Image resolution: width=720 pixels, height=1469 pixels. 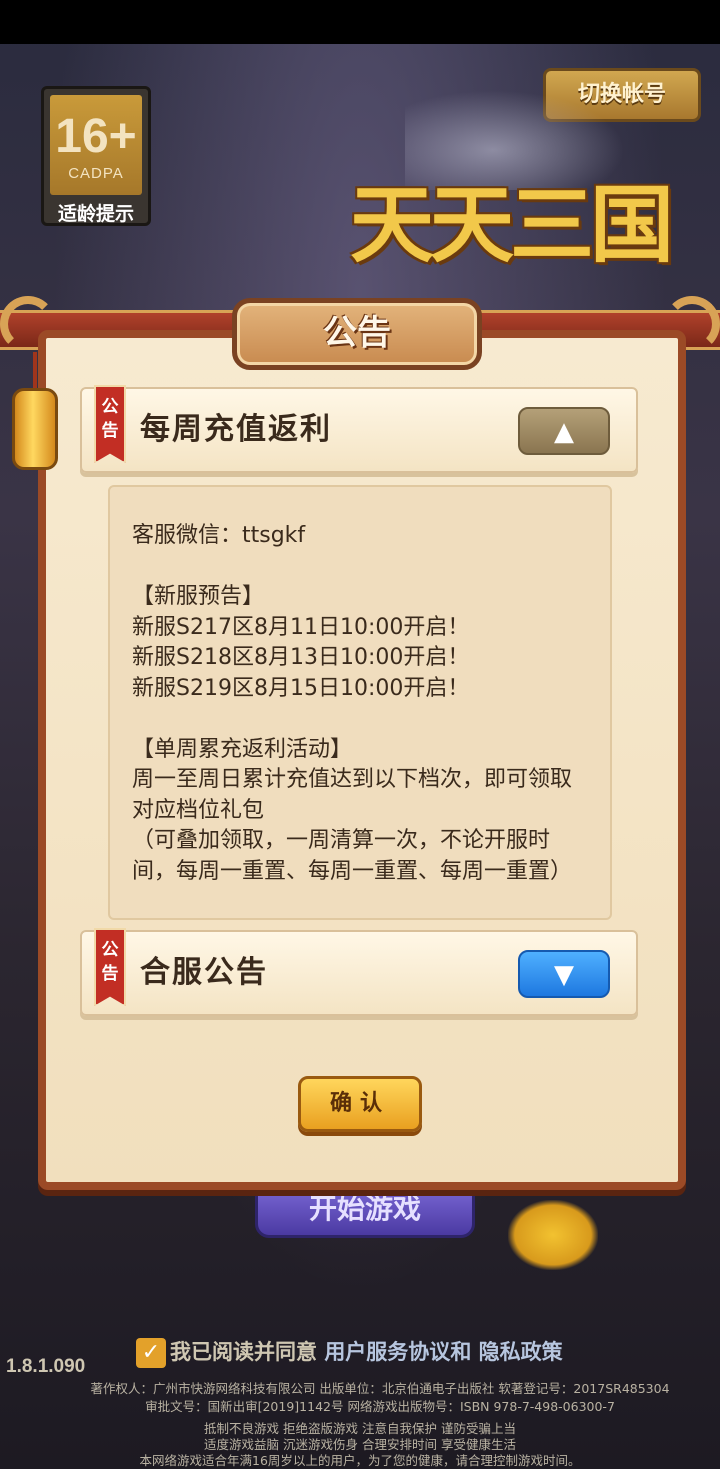 I want to click on announcement-title: 每周充值返利, so click(x=236, y=429).